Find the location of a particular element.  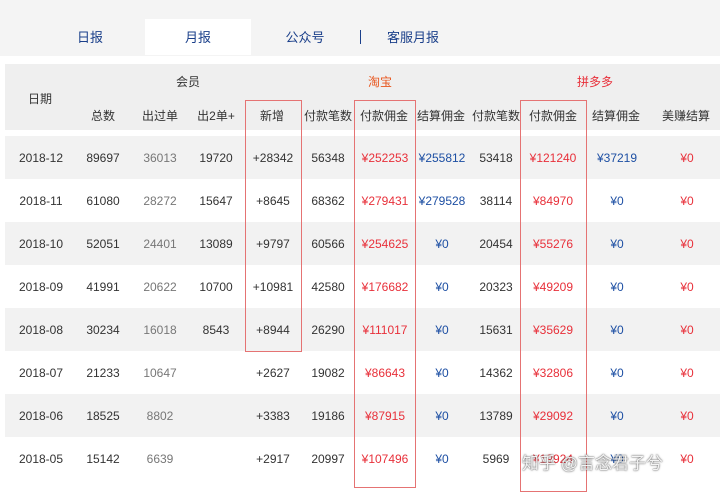

cell-tb-pay-count: 19082 is located at coordinates (328, 373).